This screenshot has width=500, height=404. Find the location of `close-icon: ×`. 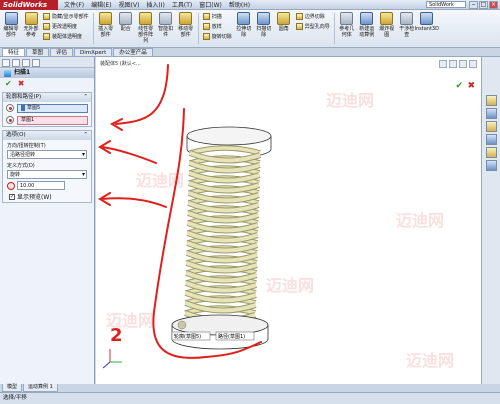

close-icon: × is located at coordinates (493, 5).